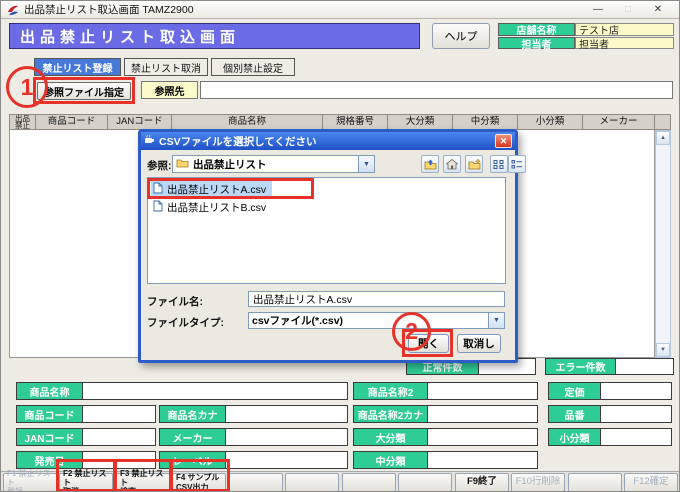 This screenshot has width=680, height=492. I want to click on product-code-group: 商品コード, so click(86, 414).